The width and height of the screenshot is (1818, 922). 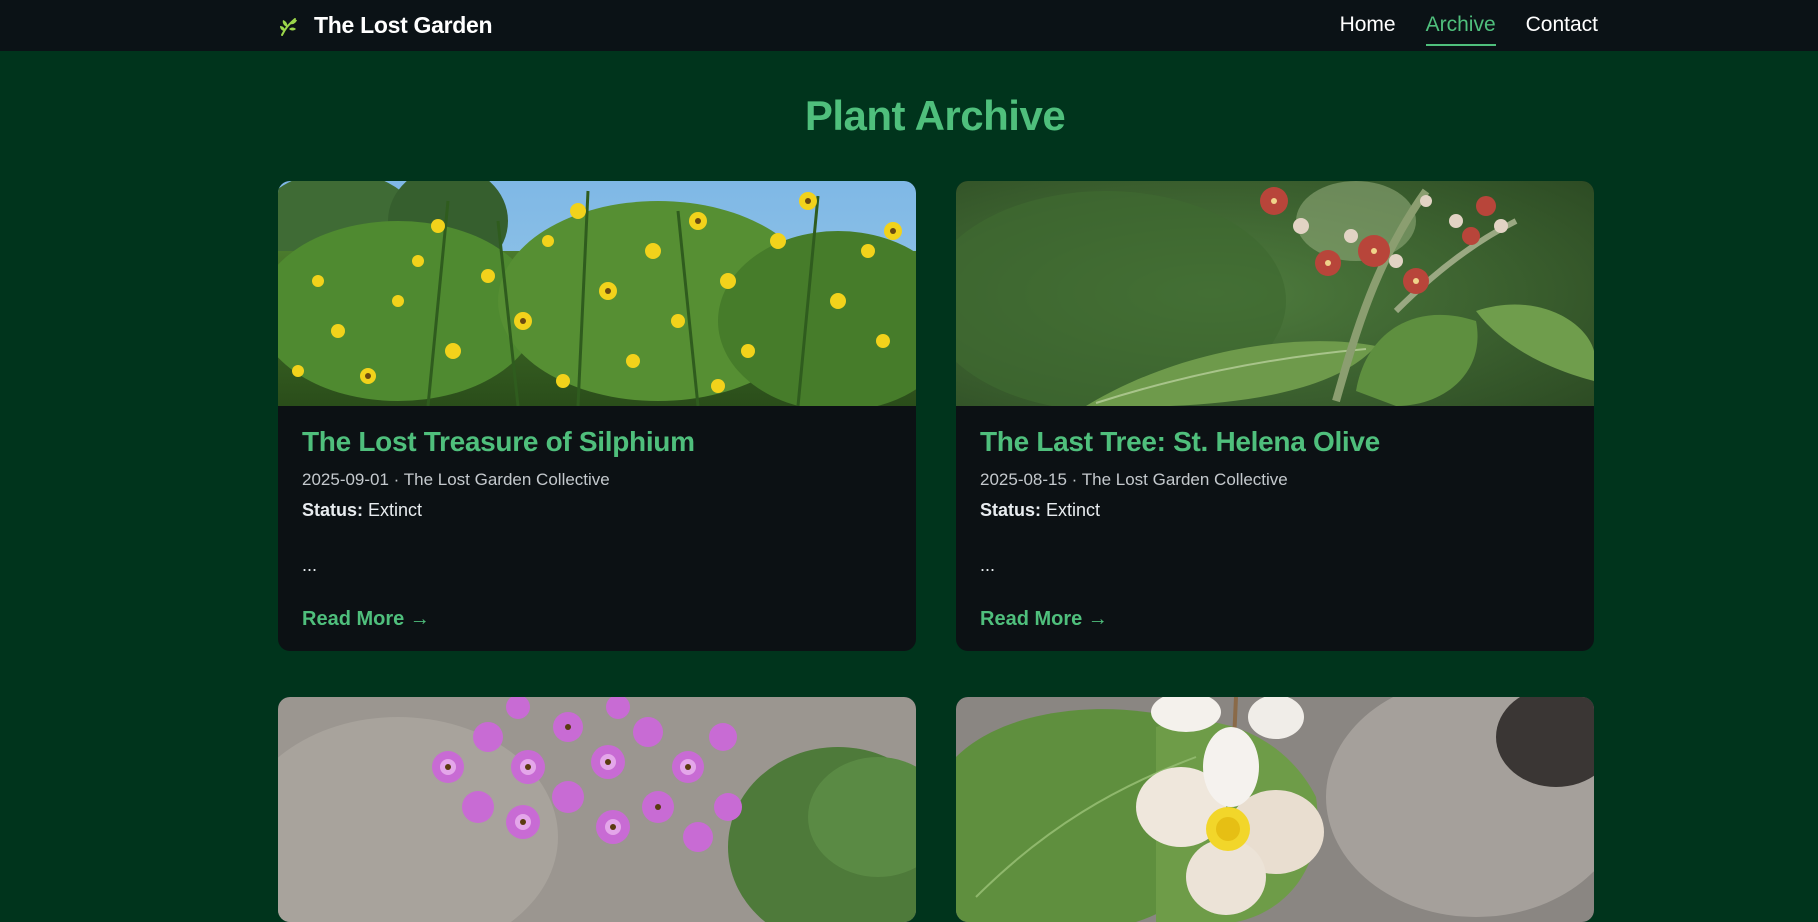 What do you see at coordinates (935, 115) in the screenshot?
I see `page-title: Plant Archive` at bounding box center [935, 115].